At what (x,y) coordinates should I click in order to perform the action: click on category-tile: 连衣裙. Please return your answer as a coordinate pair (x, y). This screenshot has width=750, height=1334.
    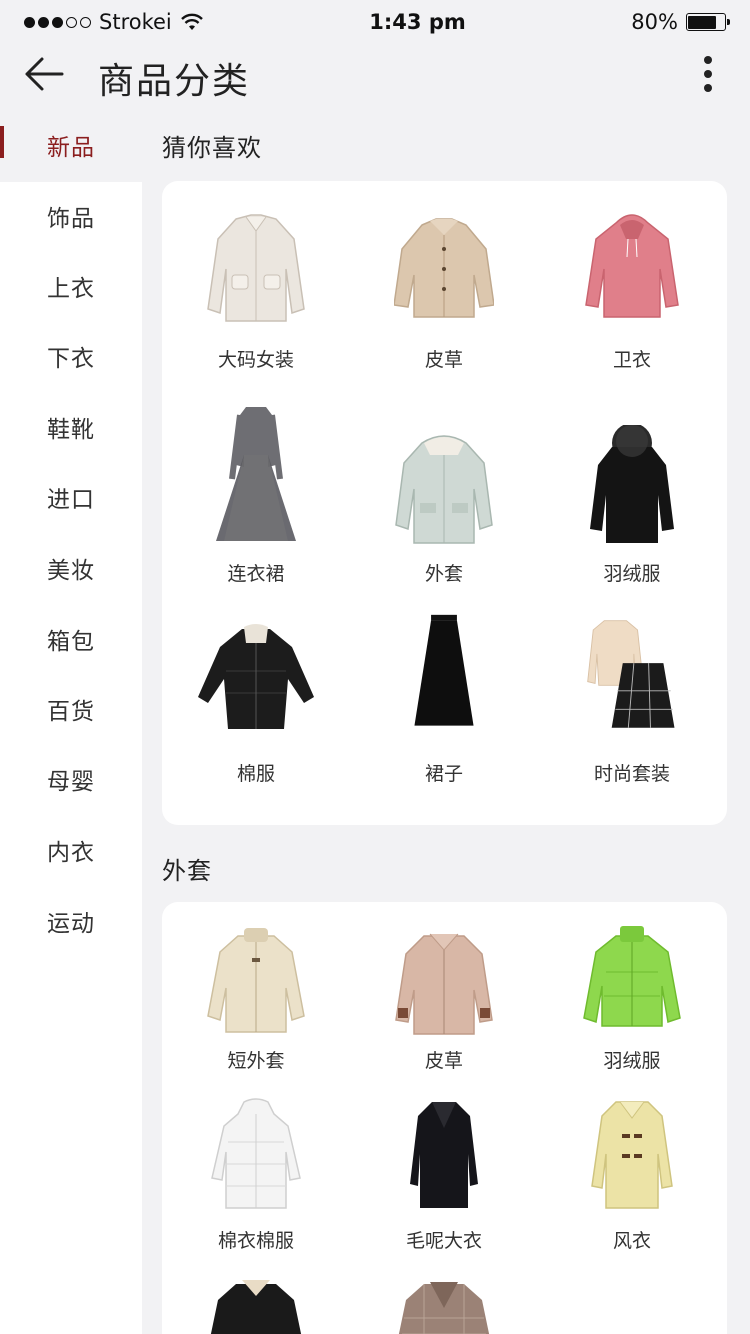
    Looking at the image, I should click on (256, 495).